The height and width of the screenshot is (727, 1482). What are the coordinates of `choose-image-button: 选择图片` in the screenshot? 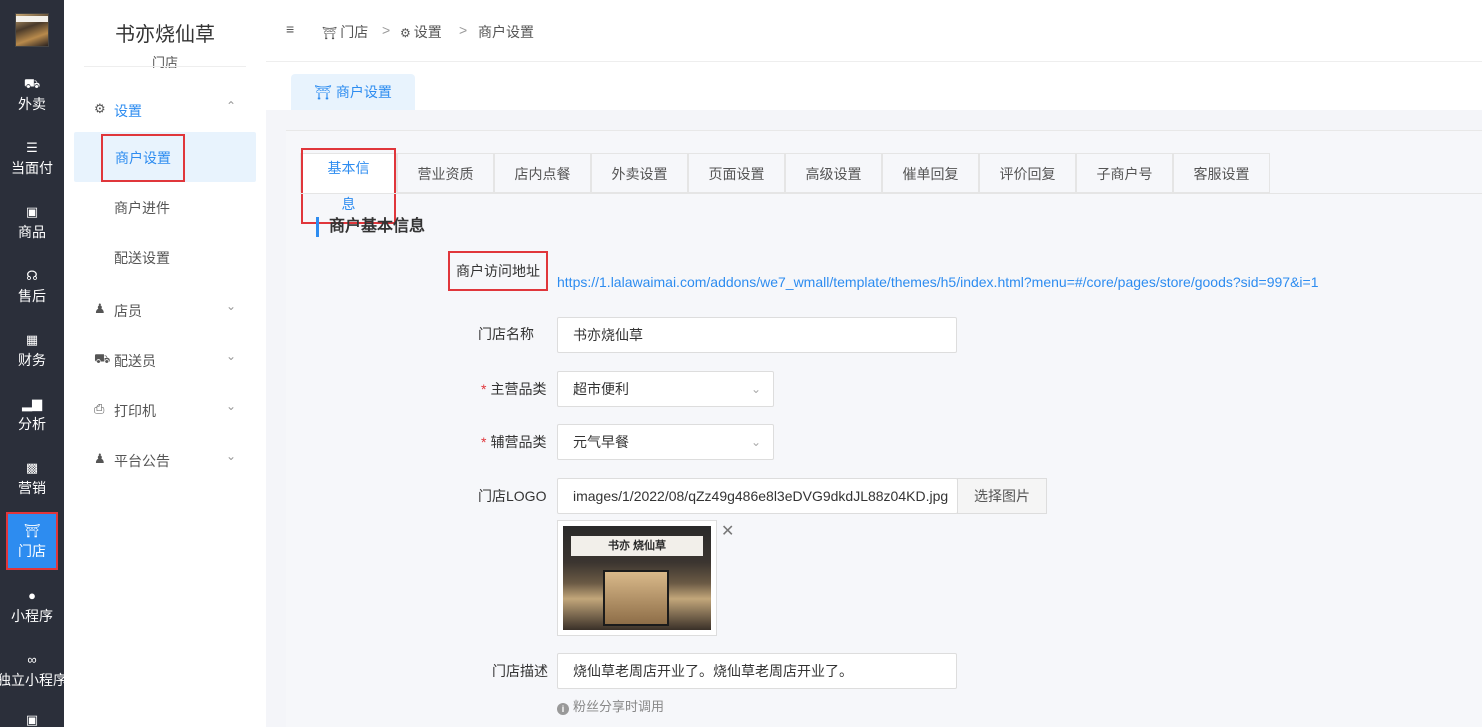 It's located at (1002, 496).